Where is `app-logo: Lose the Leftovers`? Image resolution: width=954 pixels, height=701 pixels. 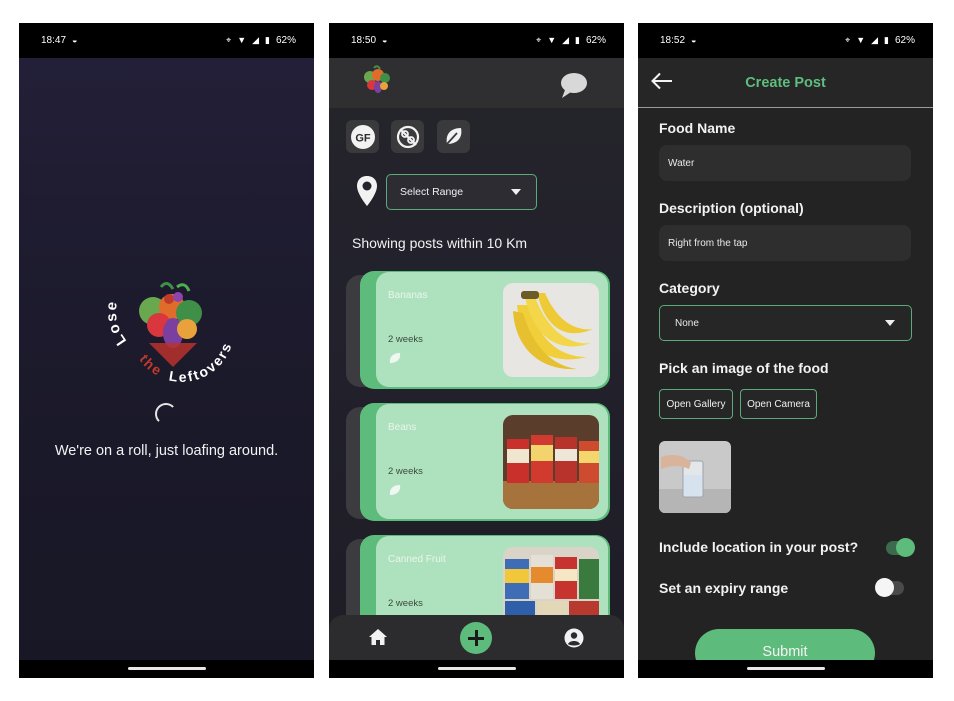 app-logo: Lose the Leftovers is located at coordinates (167, 324).